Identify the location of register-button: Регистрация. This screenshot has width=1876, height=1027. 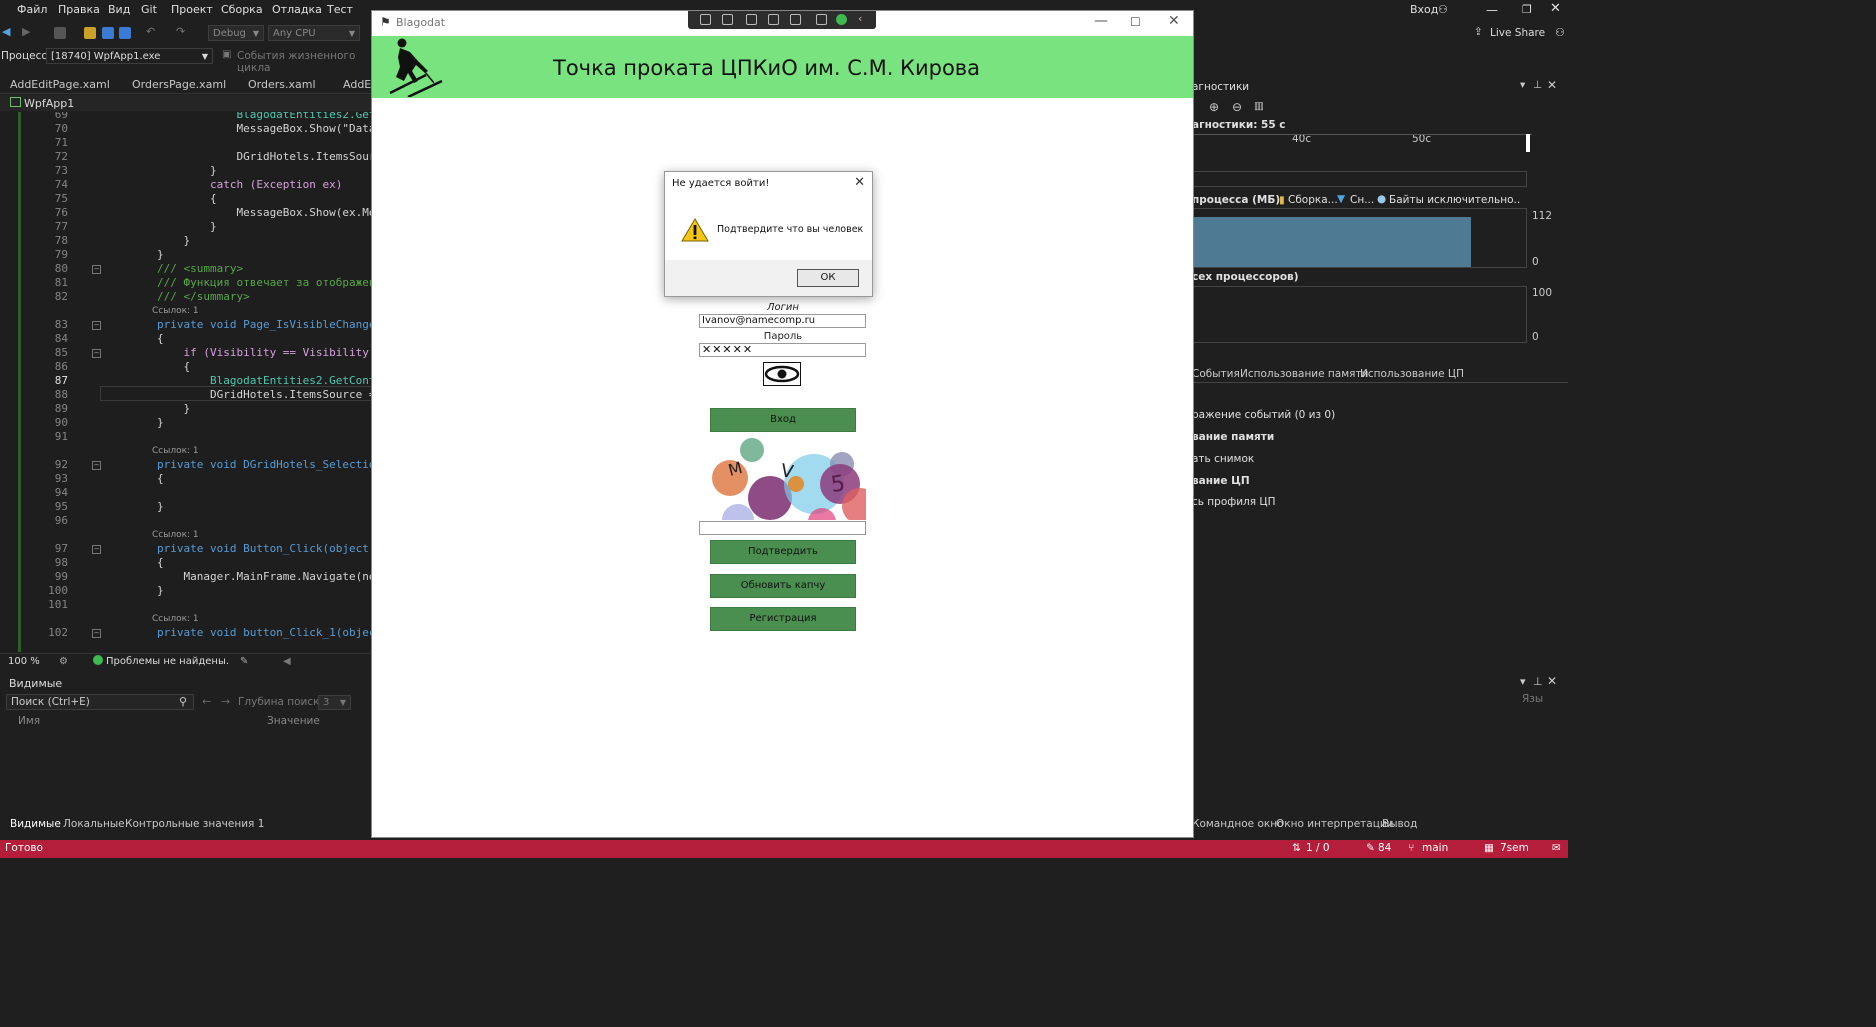
(783, 619).